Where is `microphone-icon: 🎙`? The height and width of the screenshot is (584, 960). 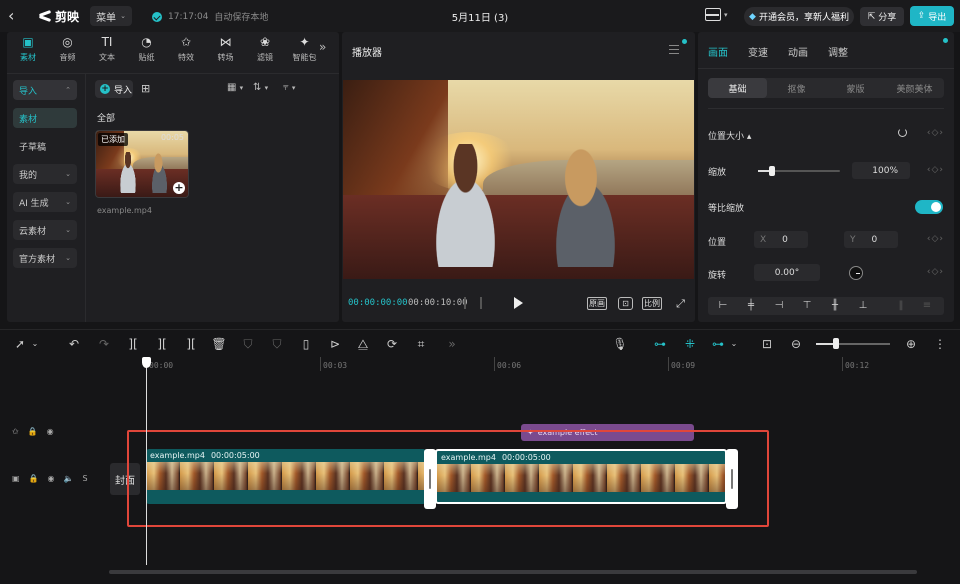 microphone-icon: 🎙 is located at coordinates (620, 344).